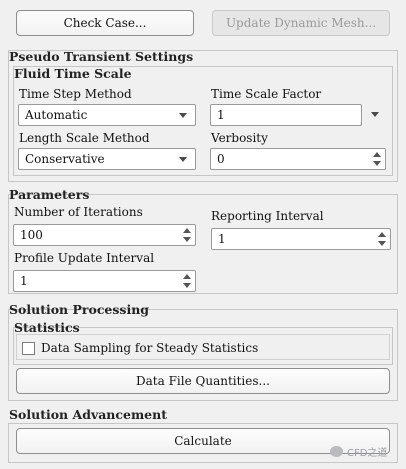 The width and height of the screenshot is (406, 469). Describe the element at coordinates (65, 159) in the screenshot. I see `length-scale-method-value: Conservative` at that location.